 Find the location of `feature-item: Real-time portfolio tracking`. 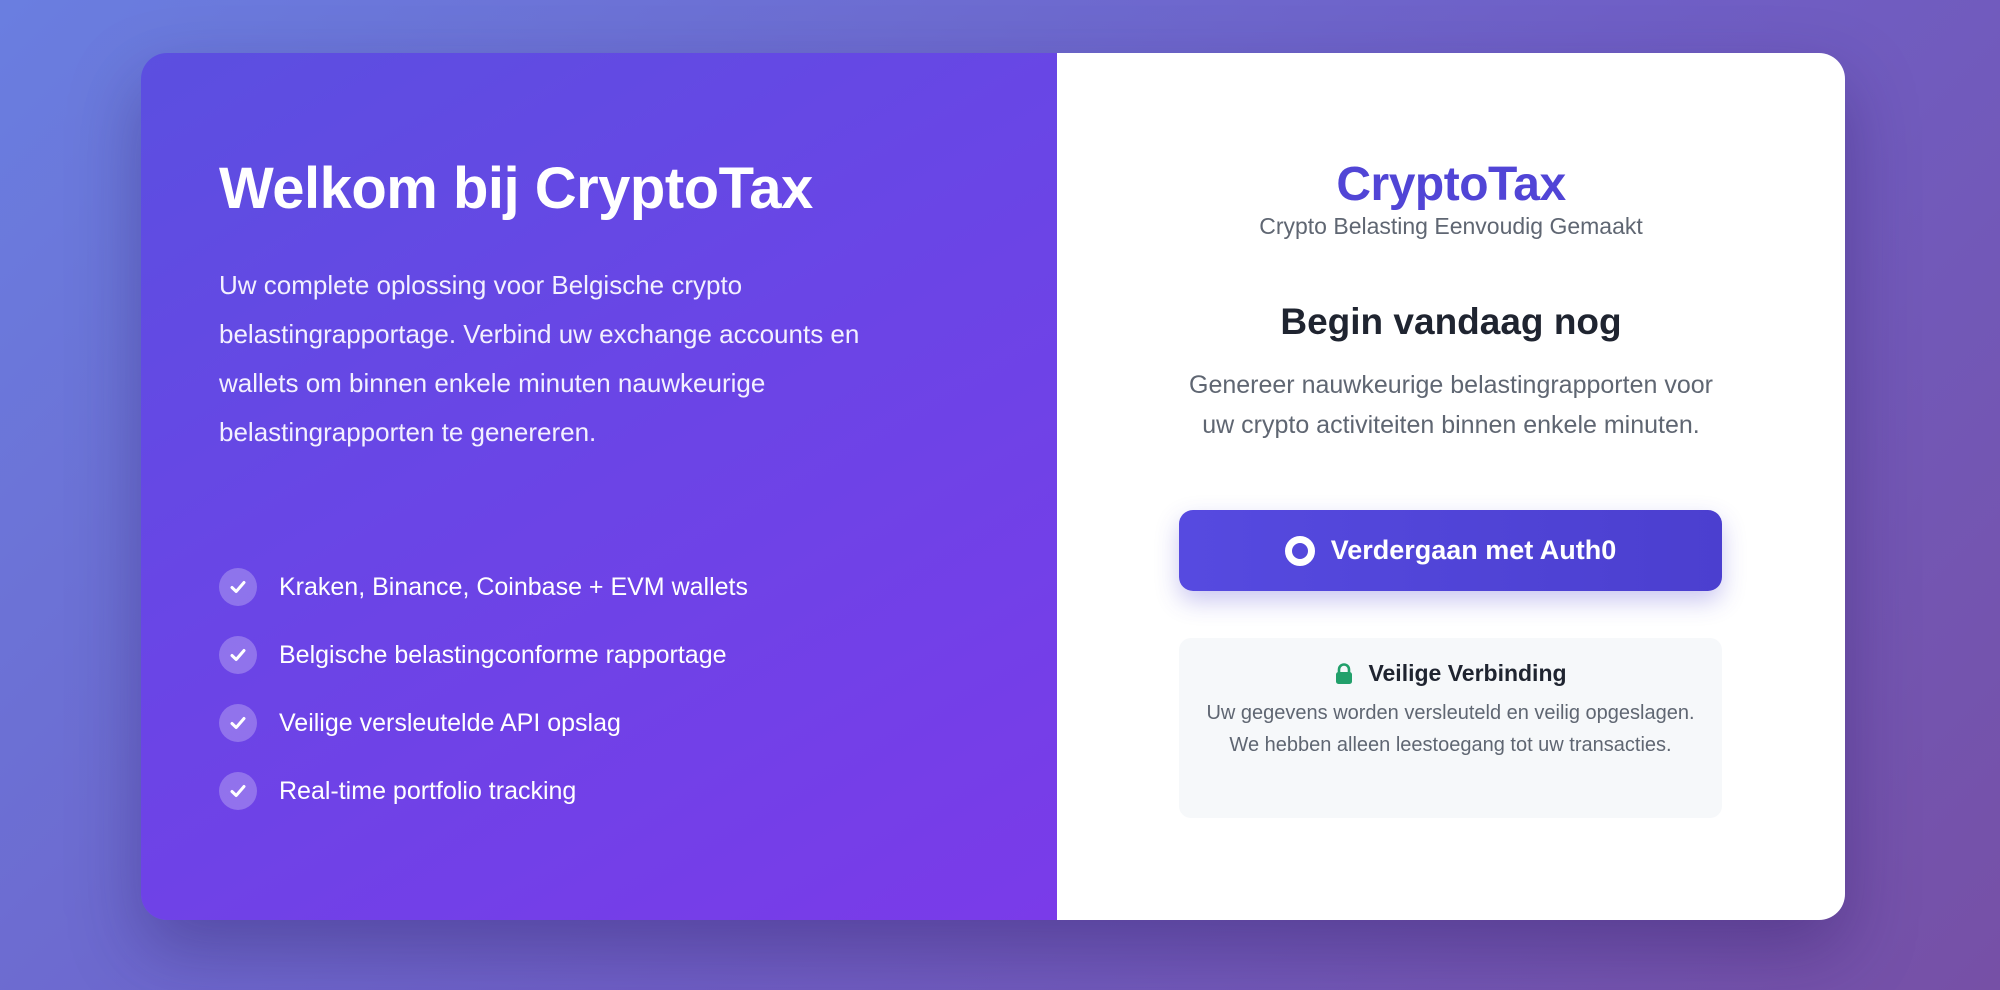

feature-item: Real-time portfolio tracking is located at coordinates (483, 791).